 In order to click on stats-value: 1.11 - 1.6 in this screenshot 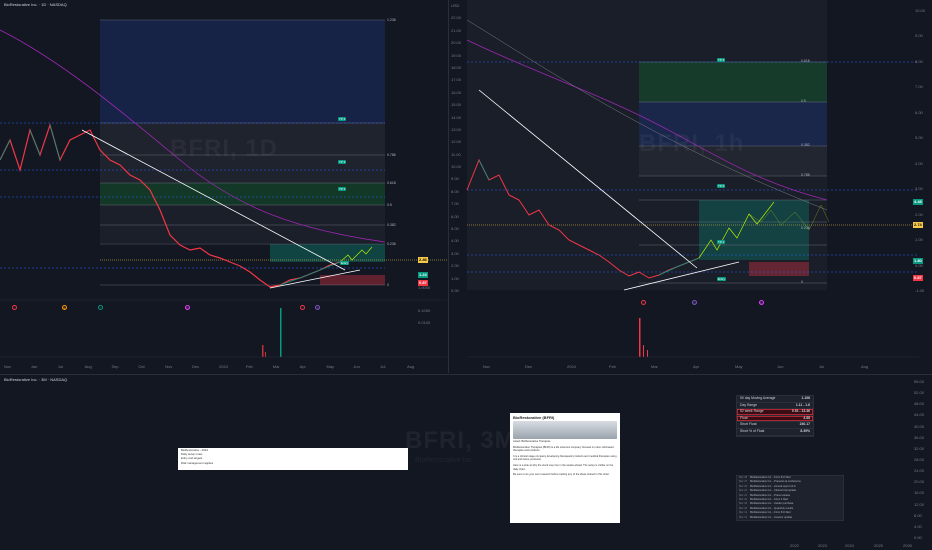, I will do `click(802, 404)`.